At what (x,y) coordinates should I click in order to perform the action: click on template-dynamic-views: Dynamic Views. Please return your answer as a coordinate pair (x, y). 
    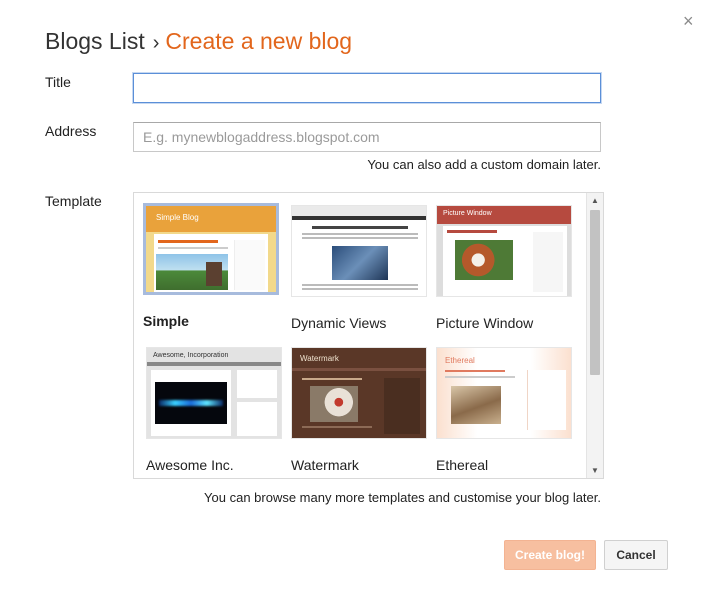
    Looking at the image, I should click on (359, 268).